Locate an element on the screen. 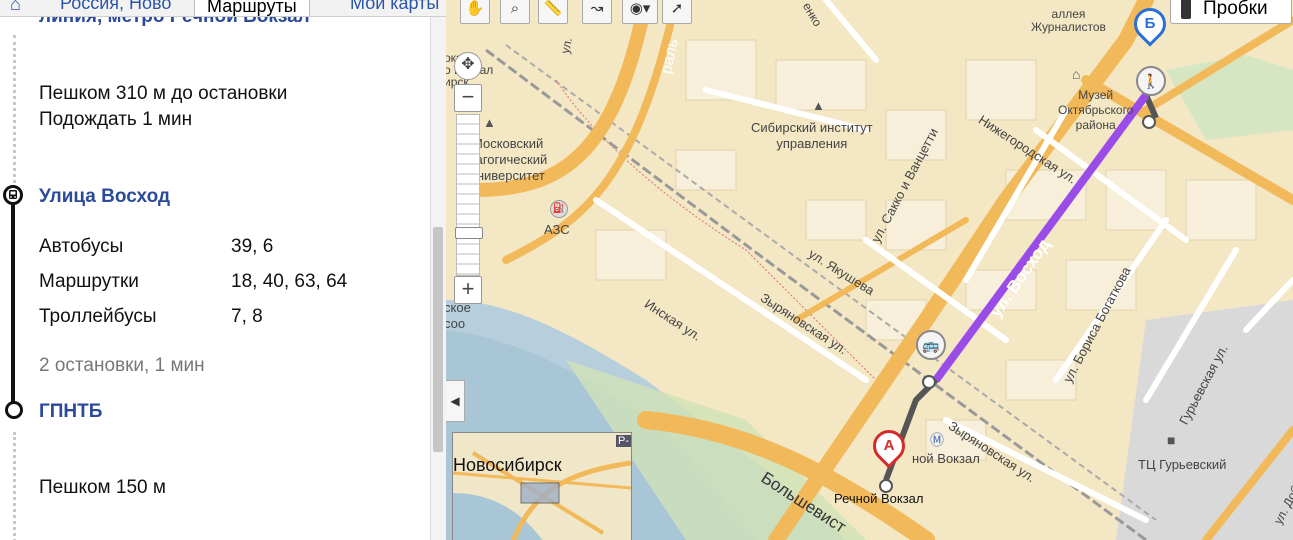  collapse-panel-button: ◀ is located at coordinates (455, 401).